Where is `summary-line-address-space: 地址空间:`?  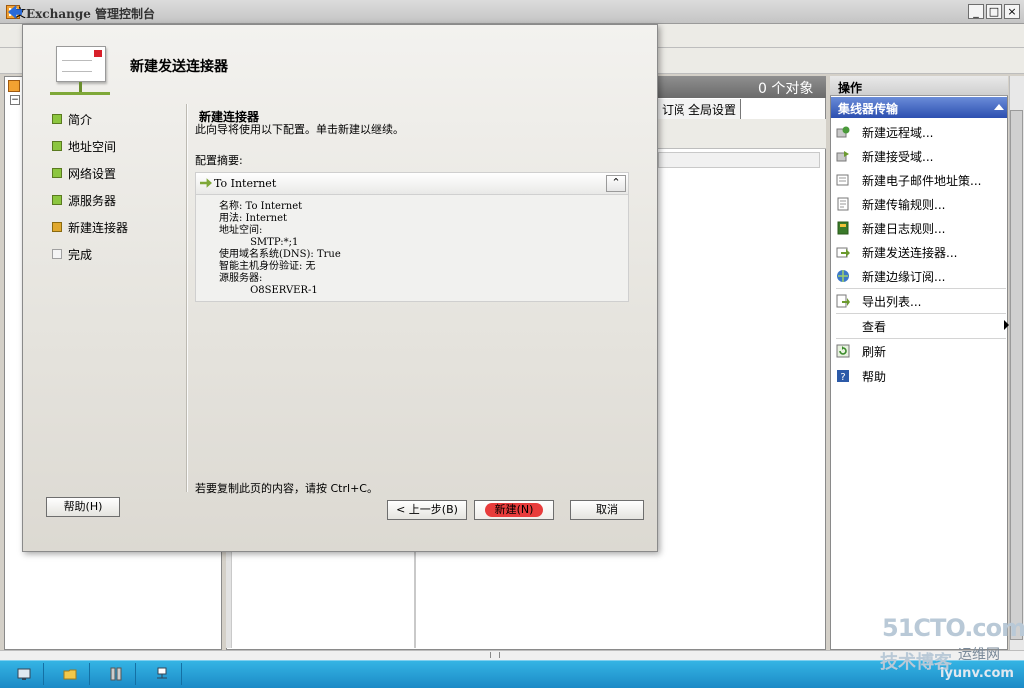
summary-line-address-space: 地址空间: is located at coordinates (241, 230).